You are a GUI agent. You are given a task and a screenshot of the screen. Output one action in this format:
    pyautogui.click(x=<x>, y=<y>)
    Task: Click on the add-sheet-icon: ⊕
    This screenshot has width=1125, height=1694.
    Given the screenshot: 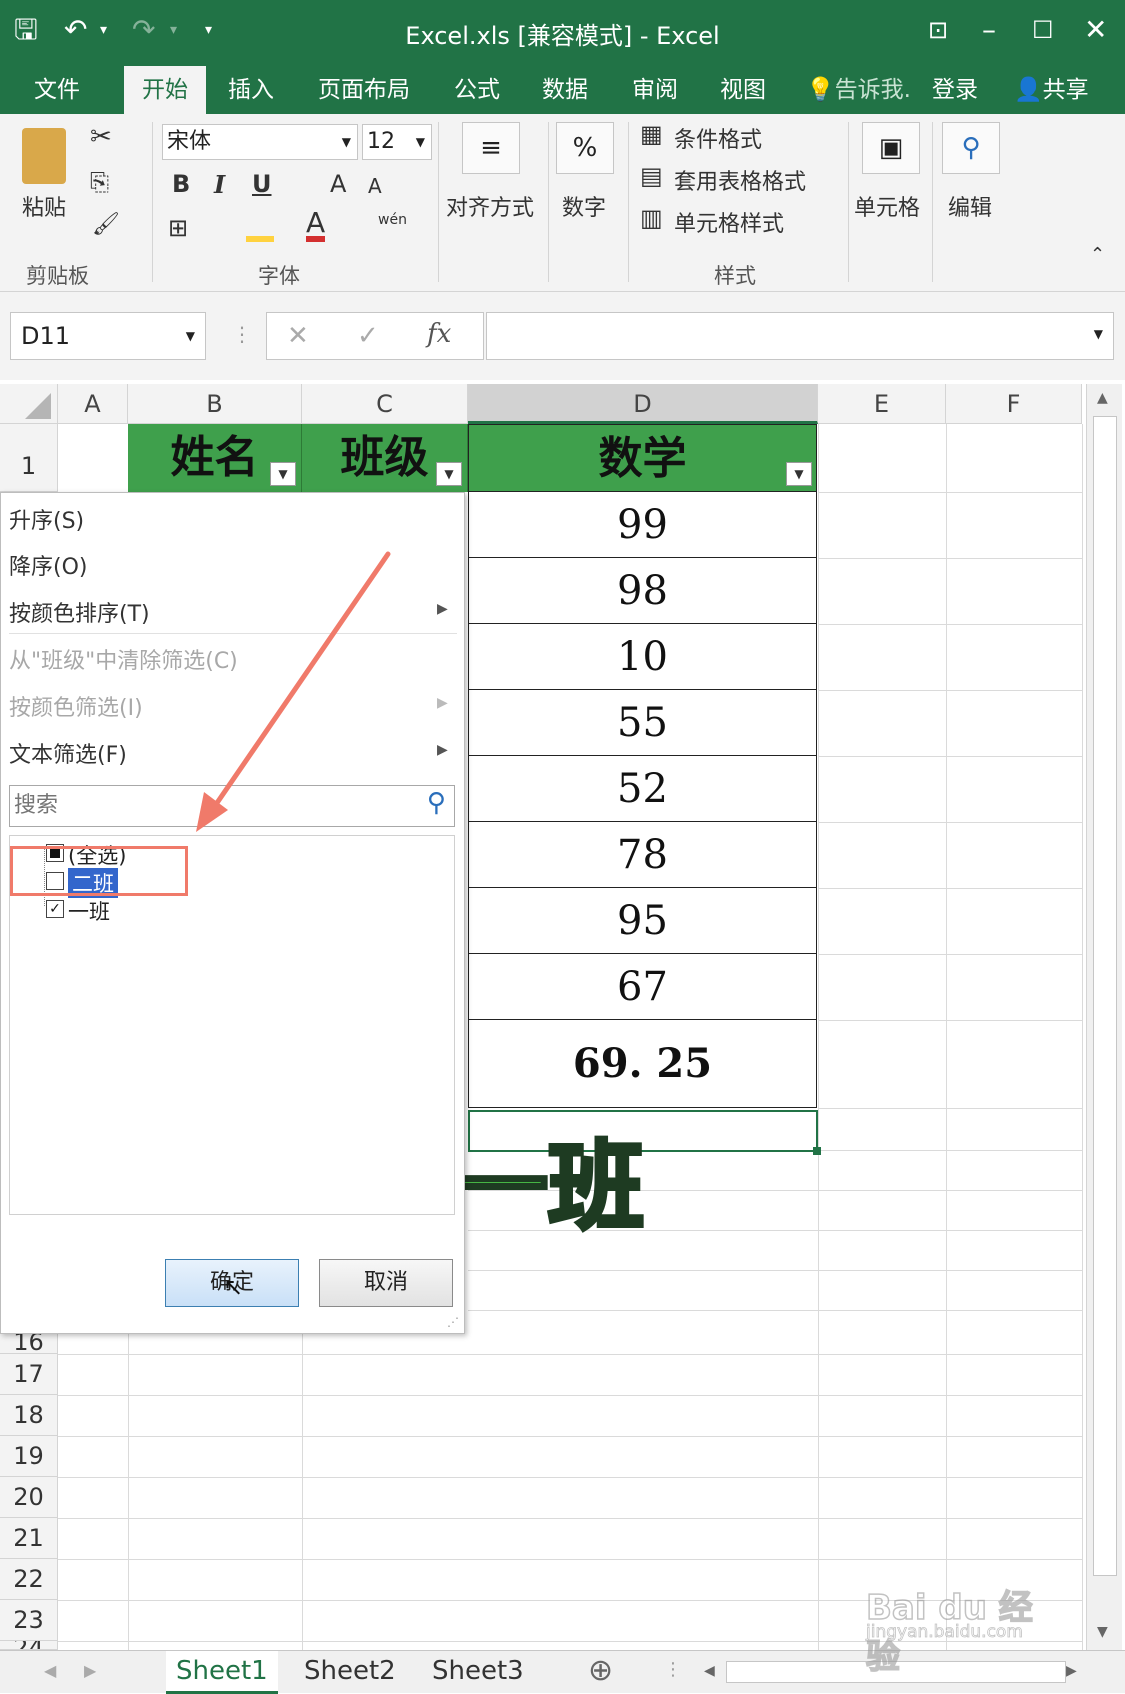 What is the action you would take?
    pyautogui.click(x=600, y=1670)
    